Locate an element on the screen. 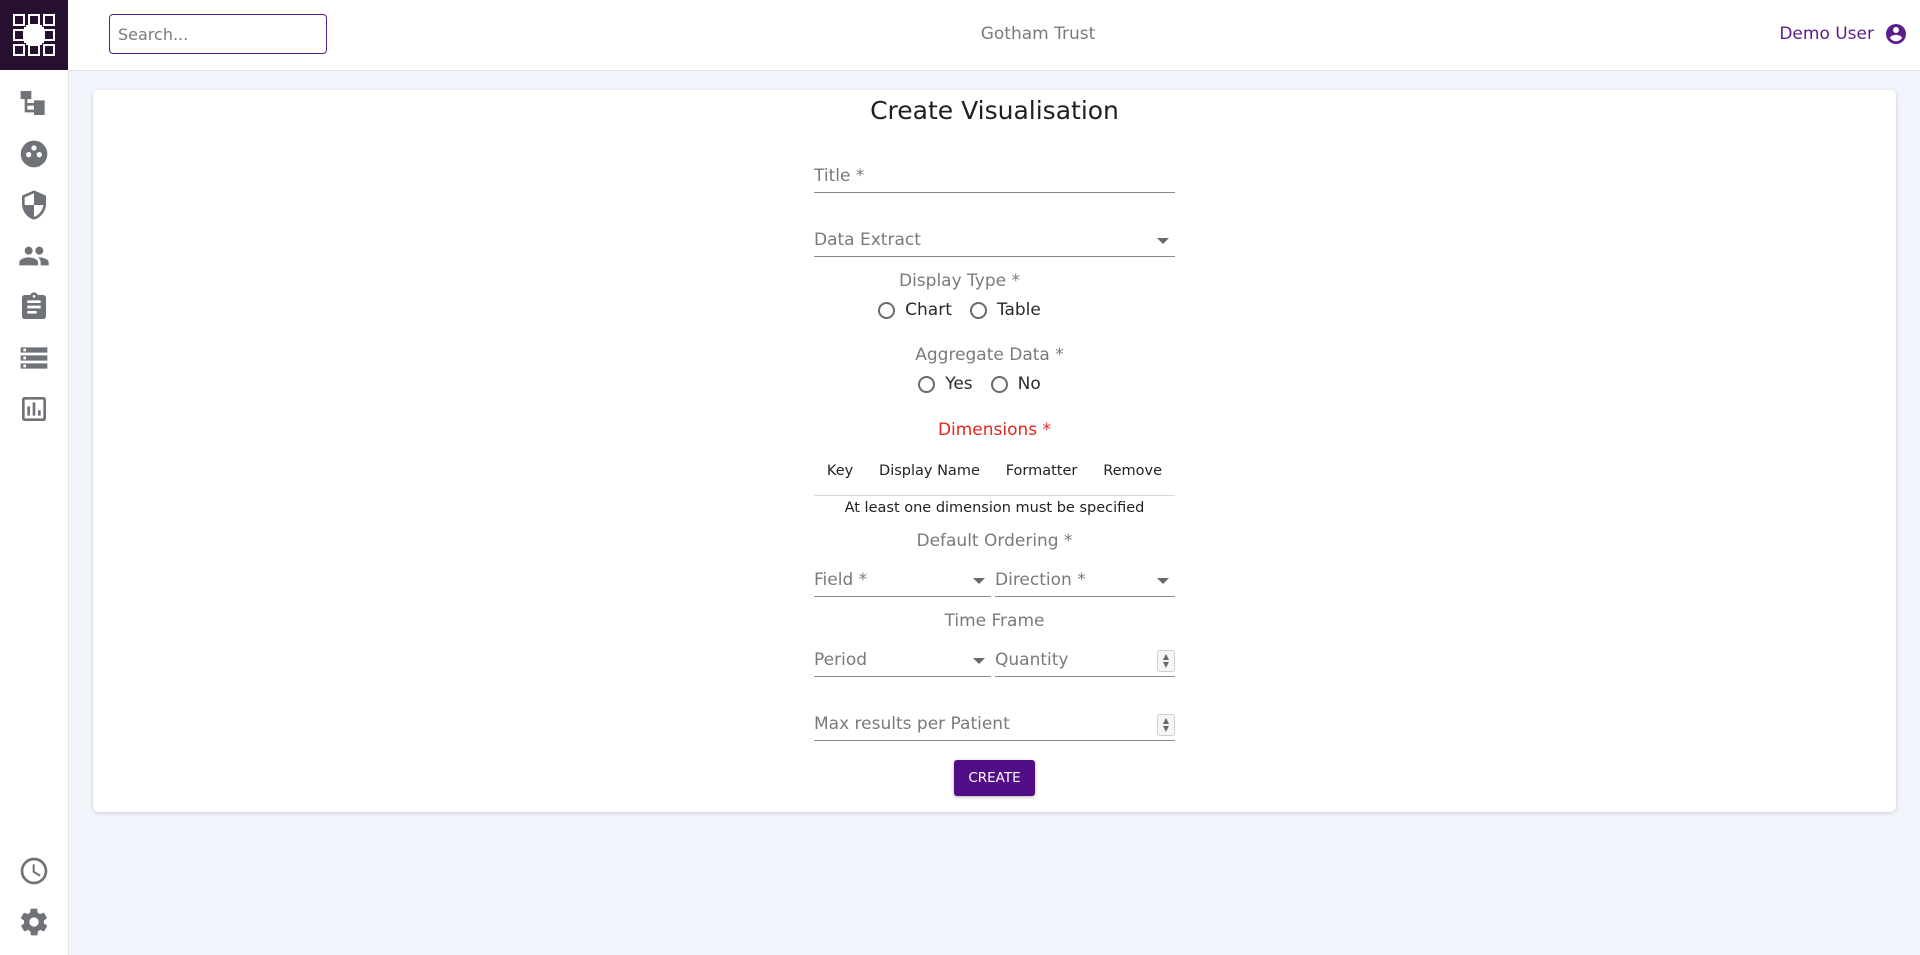 This screenshot has width=1920, height=955. page-title: Create Visualisation is located at coordinates (994, 110).